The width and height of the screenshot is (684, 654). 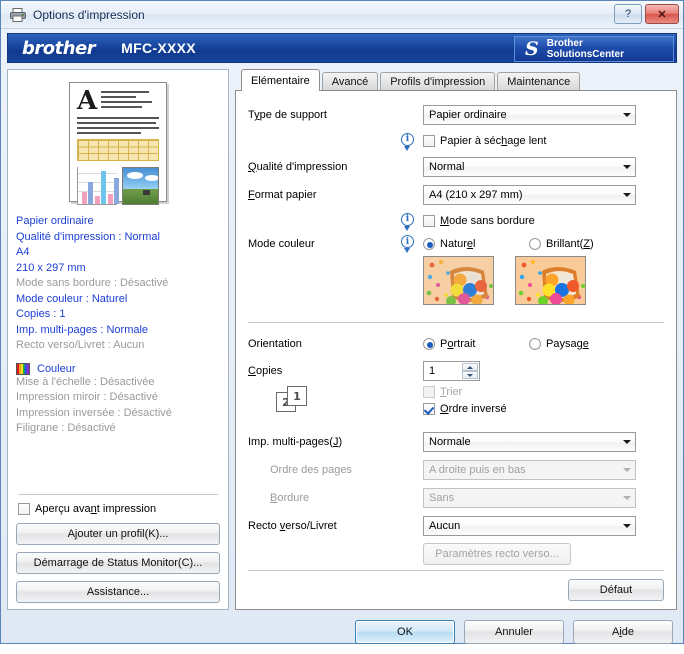 I want to click on print-preview-label: Aperçu avant impression, so click(x=96, y=509).